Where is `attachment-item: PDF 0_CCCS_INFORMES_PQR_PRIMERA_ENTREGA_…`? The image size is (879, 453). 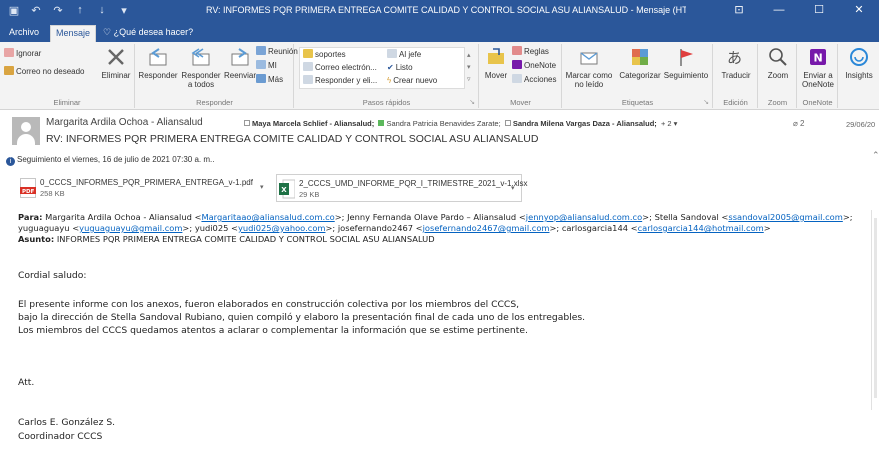 attachment-item: PDF 0_CCCS_INFORMES_PQR_PRIMERA_ENTREGA_… is located at coordinates (144, 188).